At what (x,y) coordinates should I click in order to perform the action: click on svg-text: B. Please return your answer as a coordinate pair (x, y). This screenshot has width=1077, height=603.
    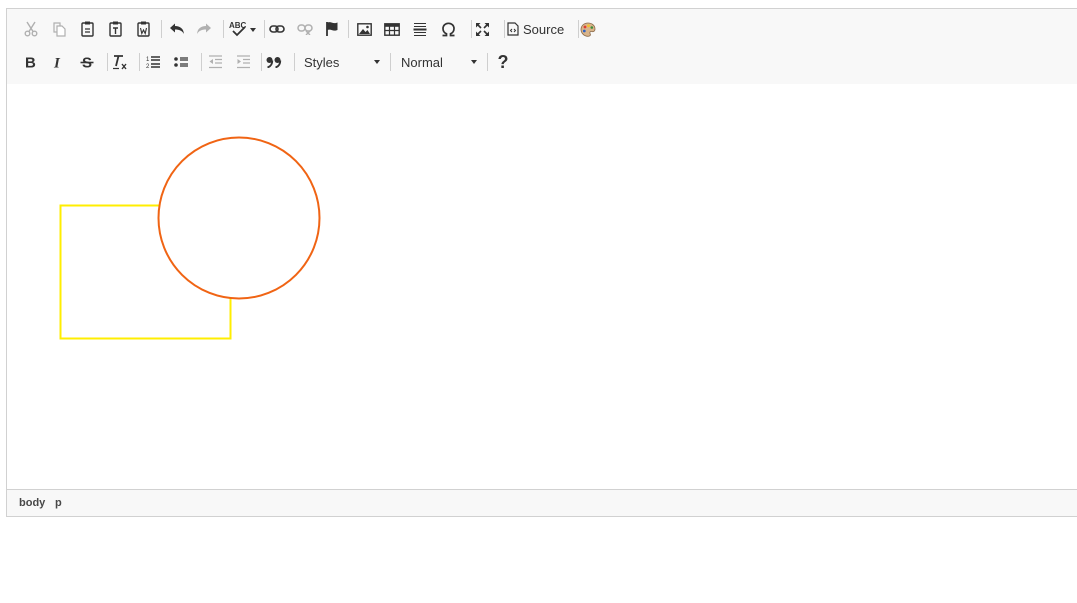
    Looking at the image, I should click on (30, 62).